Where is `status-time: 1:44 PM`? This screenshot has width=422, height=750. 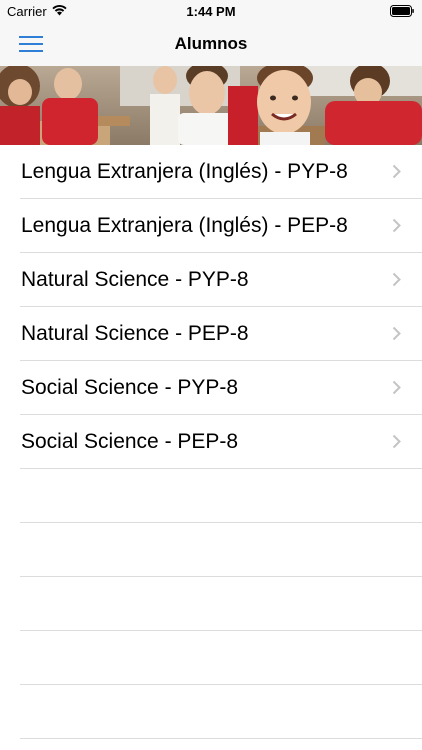 status-time: 1:44 PM is located at coordinates (211, 11).